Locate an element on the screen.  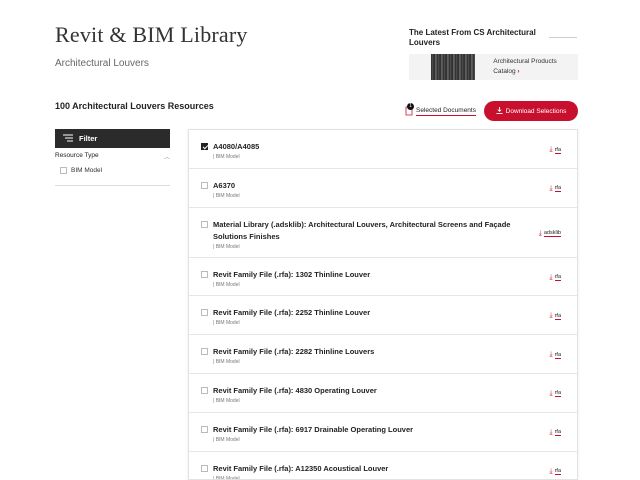
latest-heading: The Latest From CS Architectural Louvers is located at coordinates (472, 37).